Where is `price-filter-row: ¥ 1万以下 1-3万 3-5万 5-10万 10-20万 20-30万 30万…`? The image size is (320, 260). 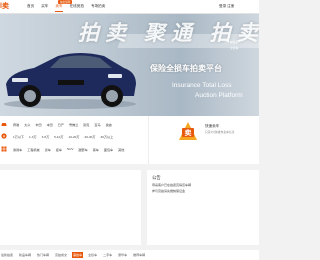 price-filter-row: ¥ 1万以下 1-3万 3-5万 5-10万 10-20万 20-30万 30万… is located at coordinates (59, 136).